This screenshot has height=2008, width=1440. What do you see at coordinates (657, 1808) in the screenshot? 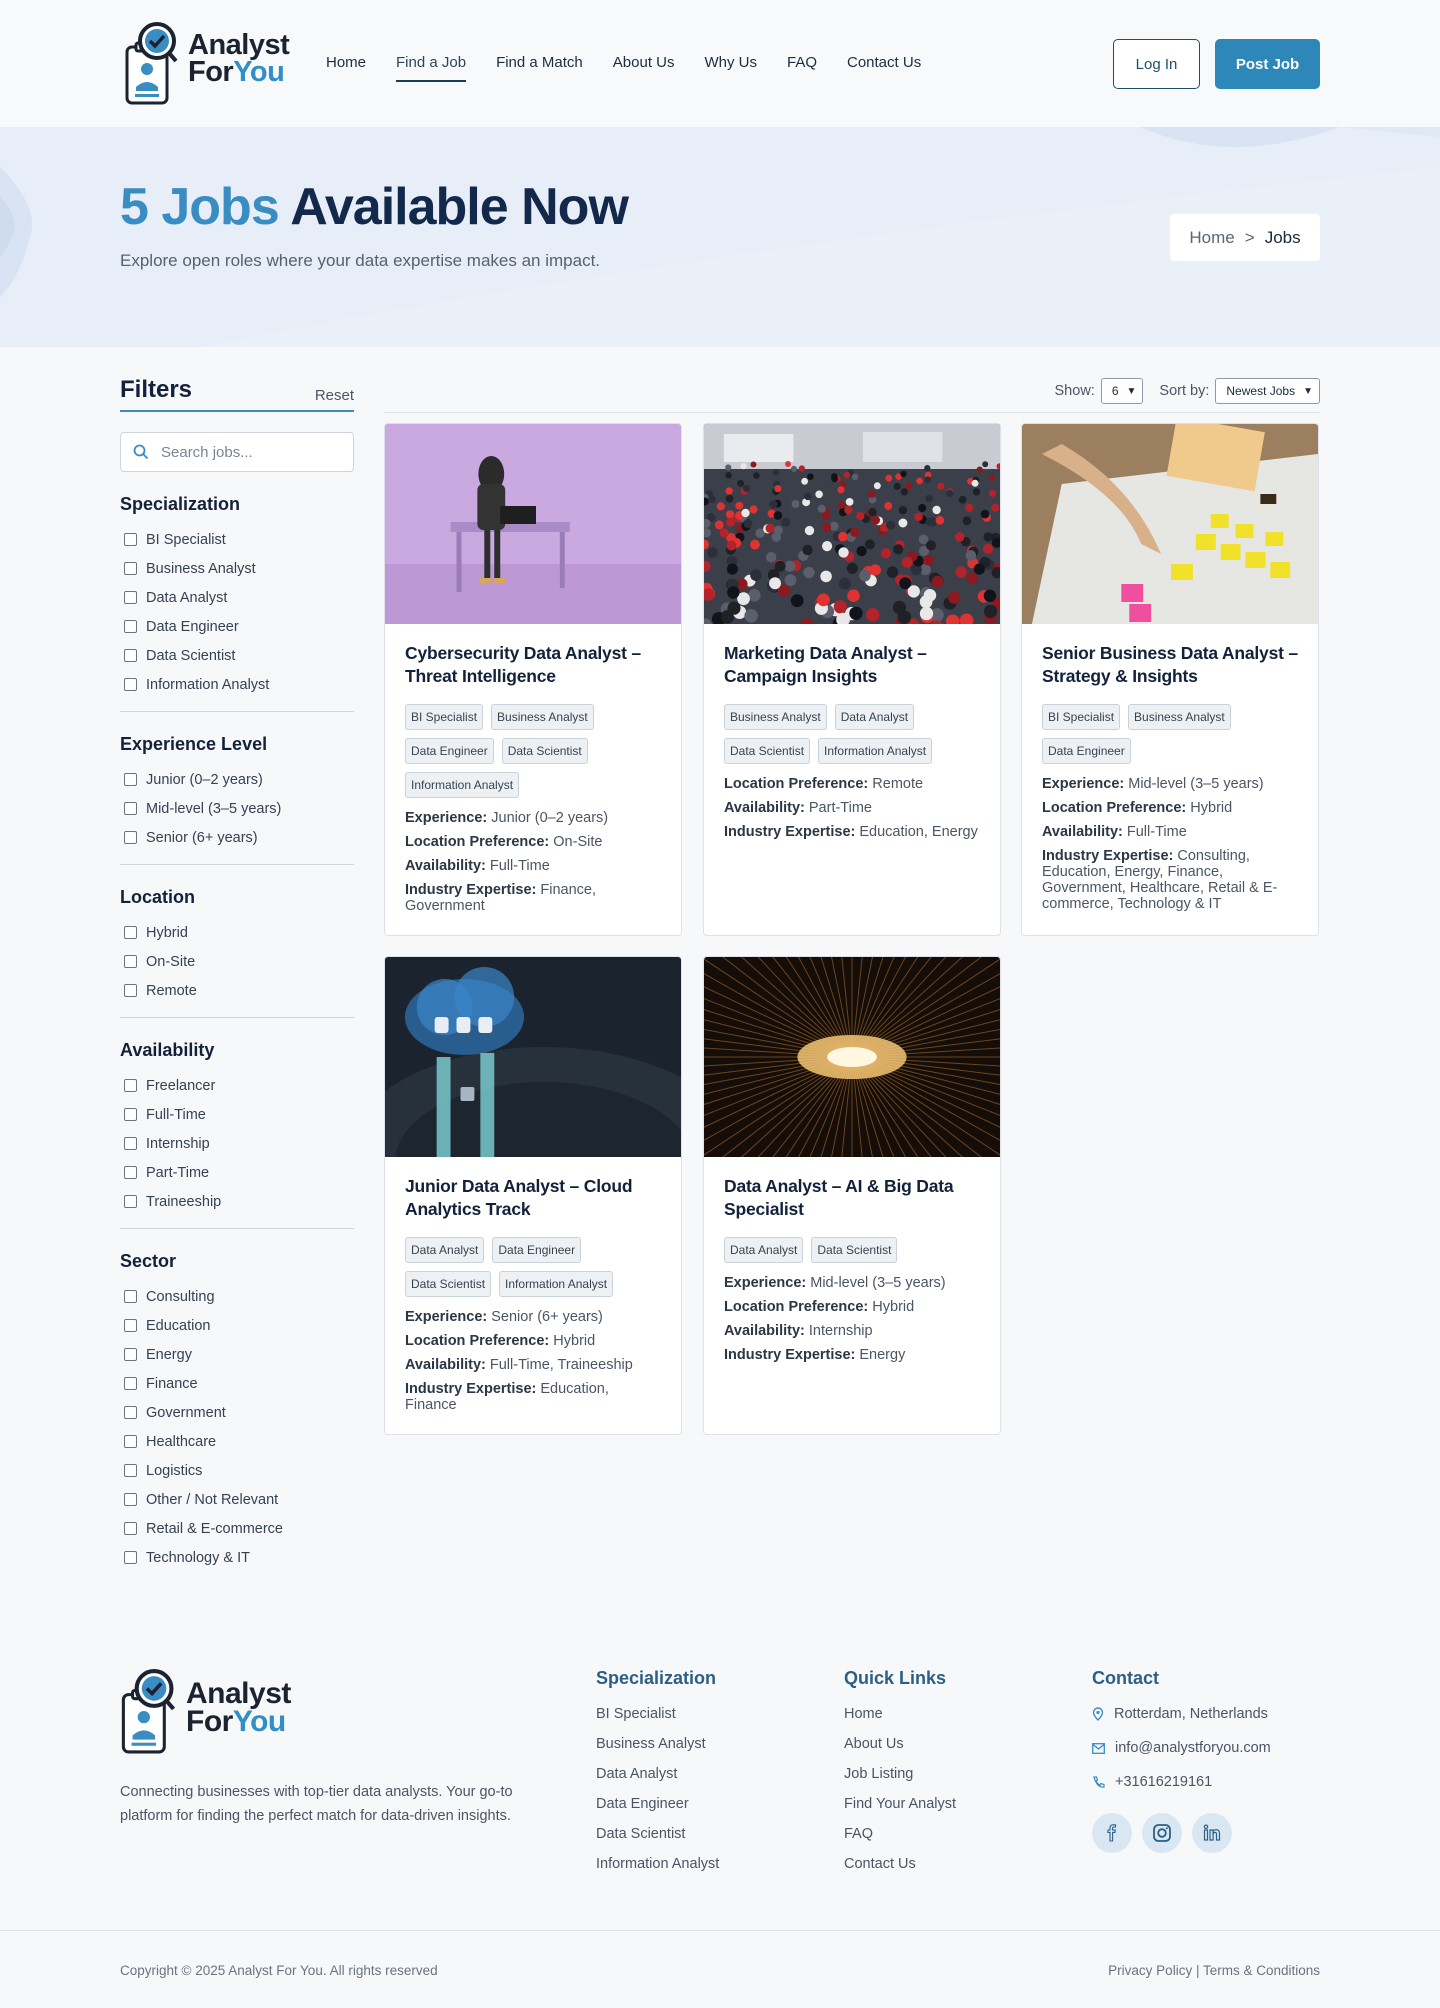
I see `footer-link-data-engineer: Data Engineer` at bounding box center [657, 1808].